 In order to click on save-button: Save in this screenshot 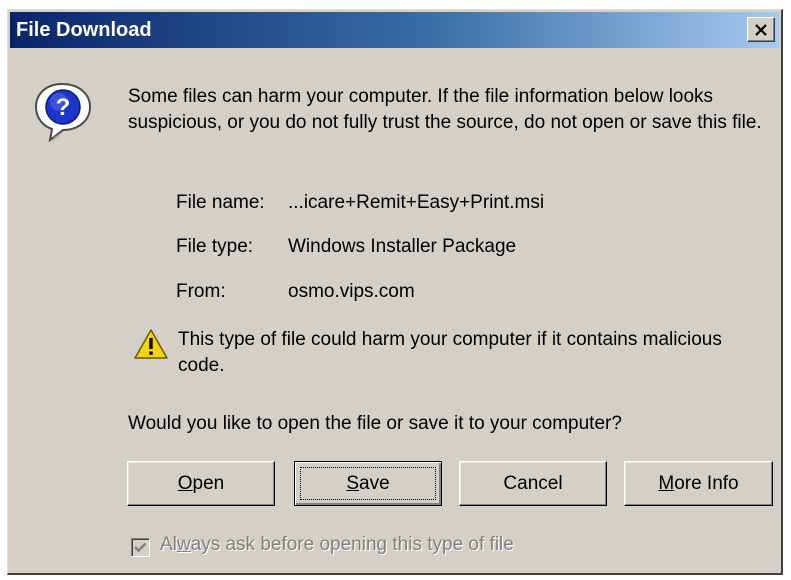, I will do `click(368, 483)`.